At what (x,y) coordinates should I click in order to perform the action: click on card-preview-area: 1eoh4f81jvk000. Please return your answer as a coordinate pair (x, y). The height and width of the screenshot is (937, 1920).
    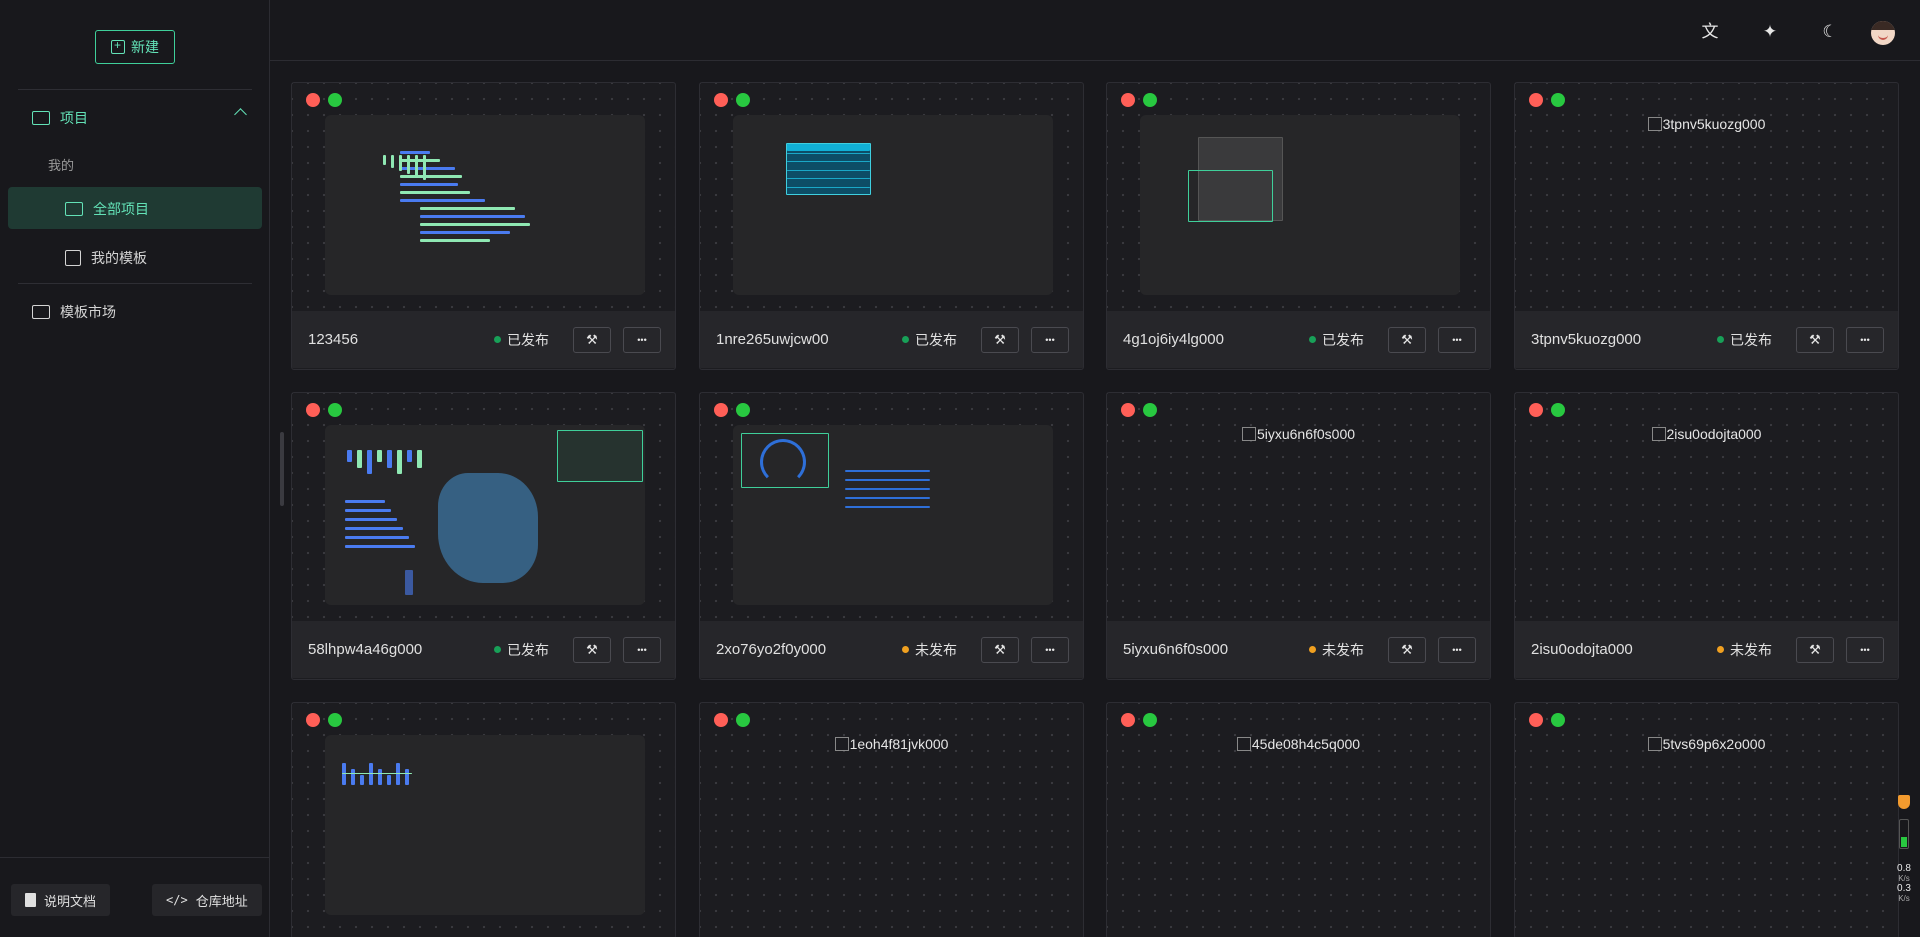
    Looking at the image, I should click on (891, 817).